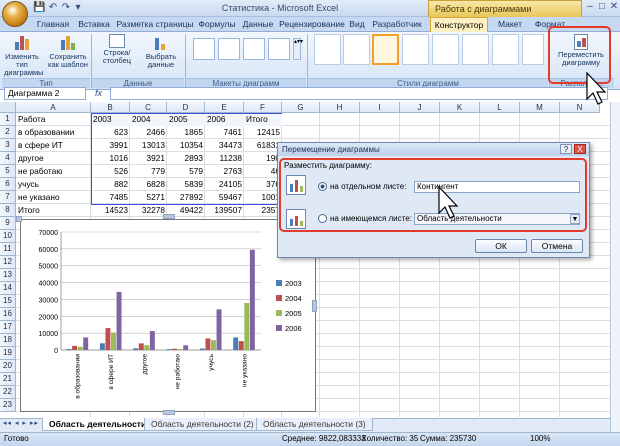 This screenshot has height=446, width=620. I want to click on row-header-7: 7, so click(8, 197).